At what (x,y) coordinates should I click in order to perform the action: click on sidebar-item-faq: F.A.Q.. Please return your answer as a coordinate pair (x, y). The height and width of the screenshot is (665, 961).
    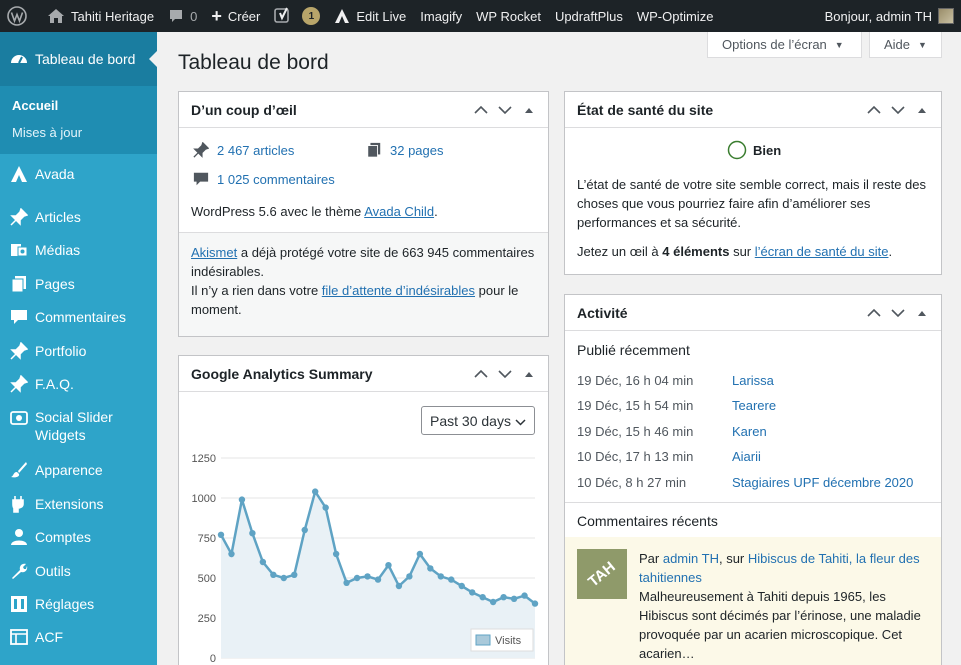
    Looking at the image, I should click on (78, 383).